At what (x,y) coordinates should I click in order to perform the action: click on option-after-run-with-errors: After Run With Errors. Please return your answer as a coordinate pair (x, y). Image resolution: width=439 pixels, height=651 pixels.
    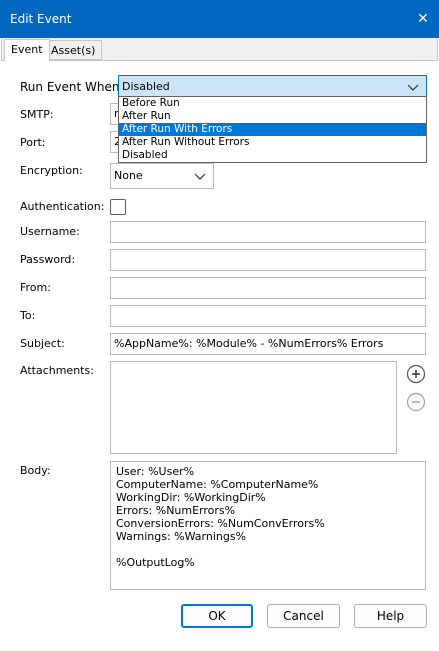
    Looking at the image, I should click on (272, 129).